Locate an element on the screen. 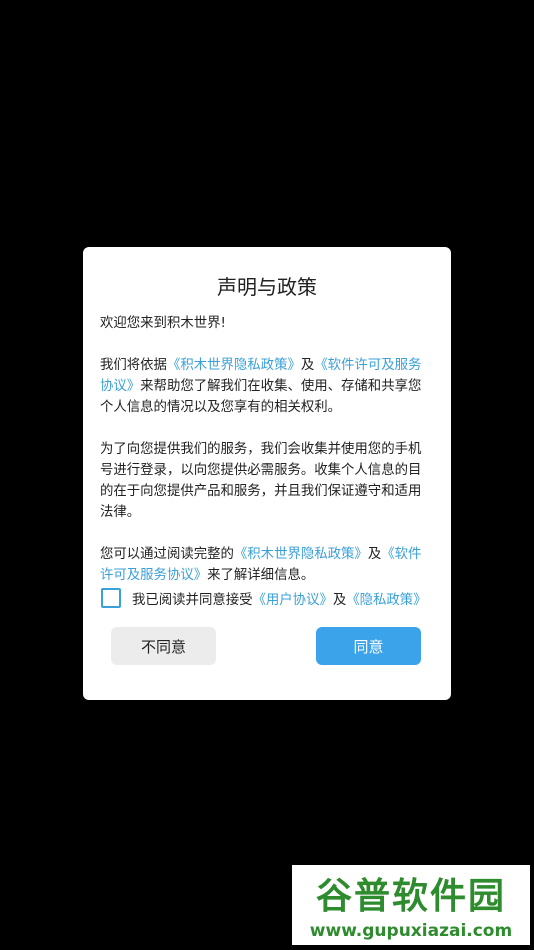 The height and width of the screenshot is (950, 534). watermark: 谷普软件园 www.gupuxiazai.com is located at coordinates (411, 905).